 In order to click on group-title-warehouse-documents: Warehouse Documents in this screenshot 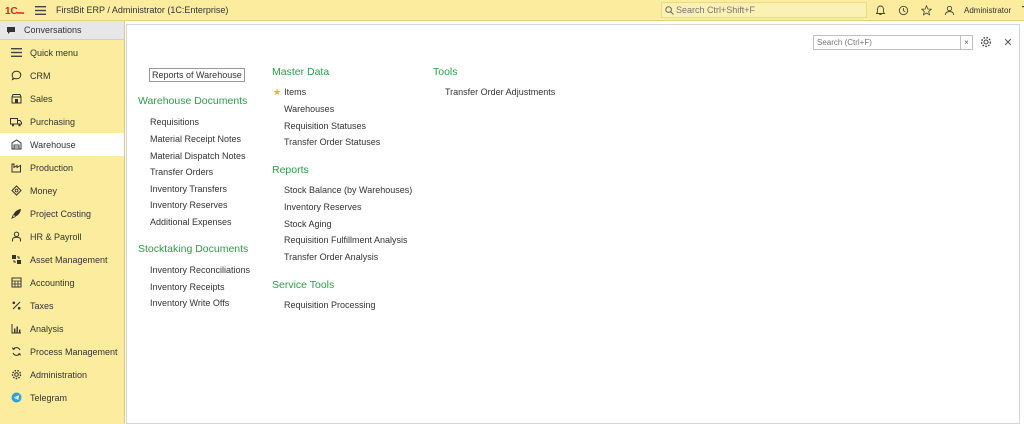, I will do `click(193, 101)`.